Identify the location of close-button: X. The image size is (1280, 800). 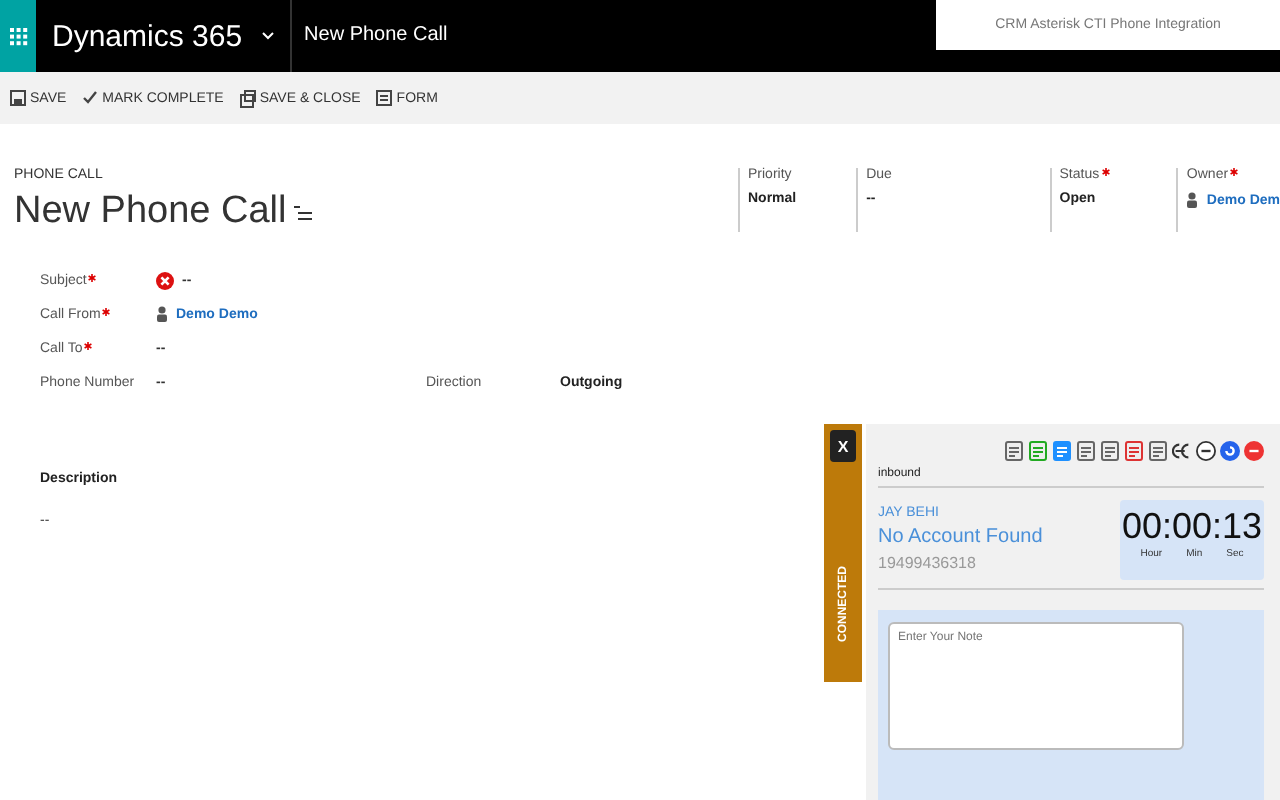
(843, 446).